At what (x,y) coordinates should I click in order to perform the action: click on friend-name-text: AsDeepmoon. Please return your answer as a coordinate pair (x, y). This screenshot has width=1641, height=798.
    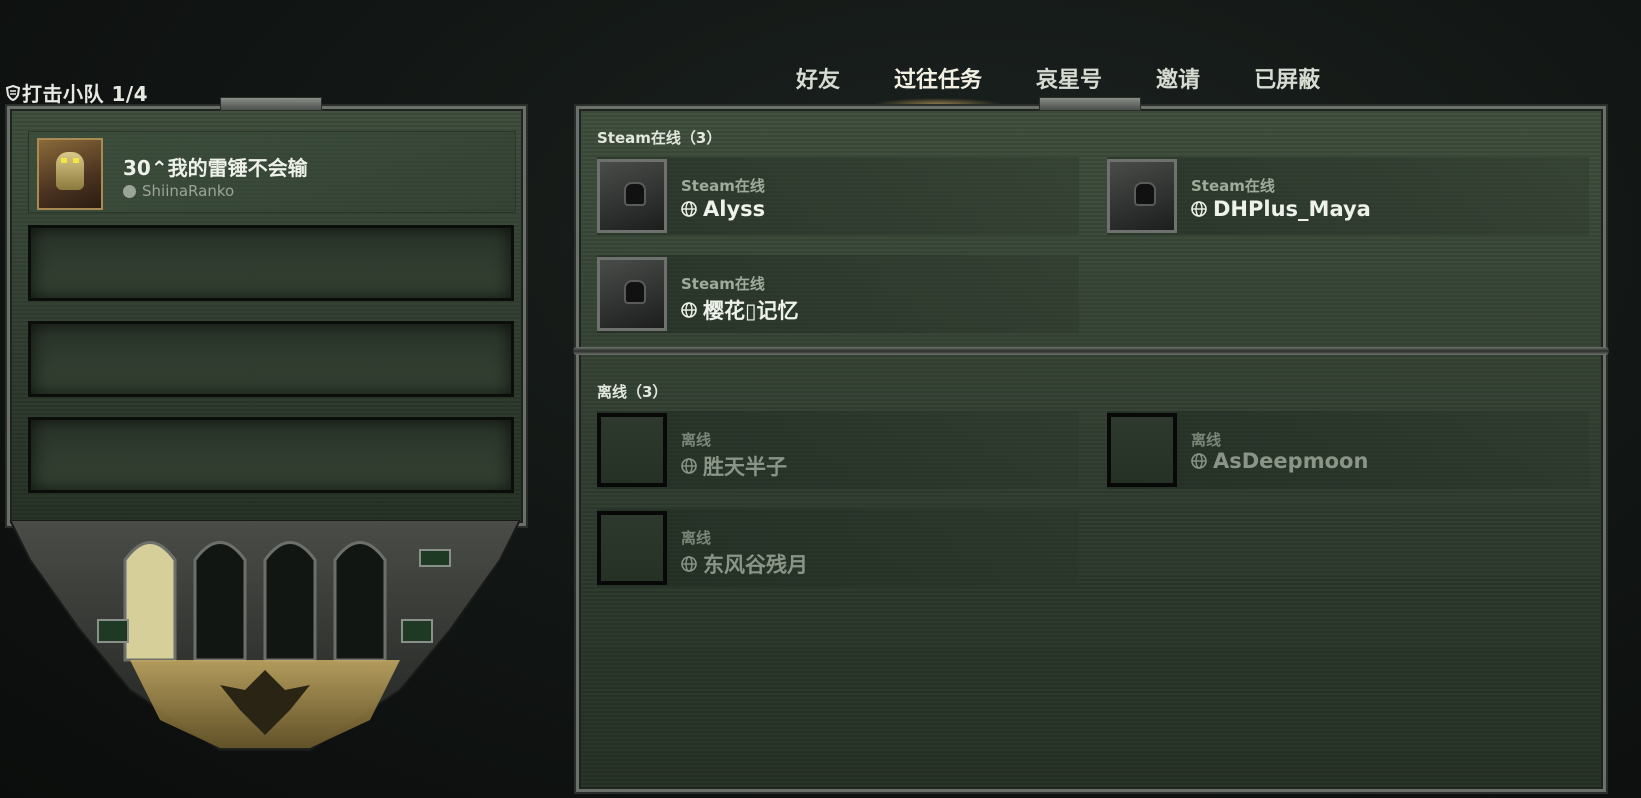
    Looking at the image, I should click on (1291, 461).